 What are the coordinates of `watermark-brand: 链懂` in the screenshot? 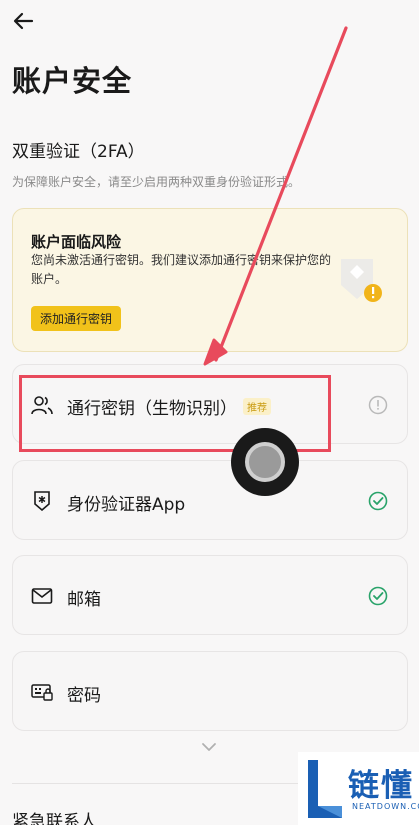 It's located at (381, 786).